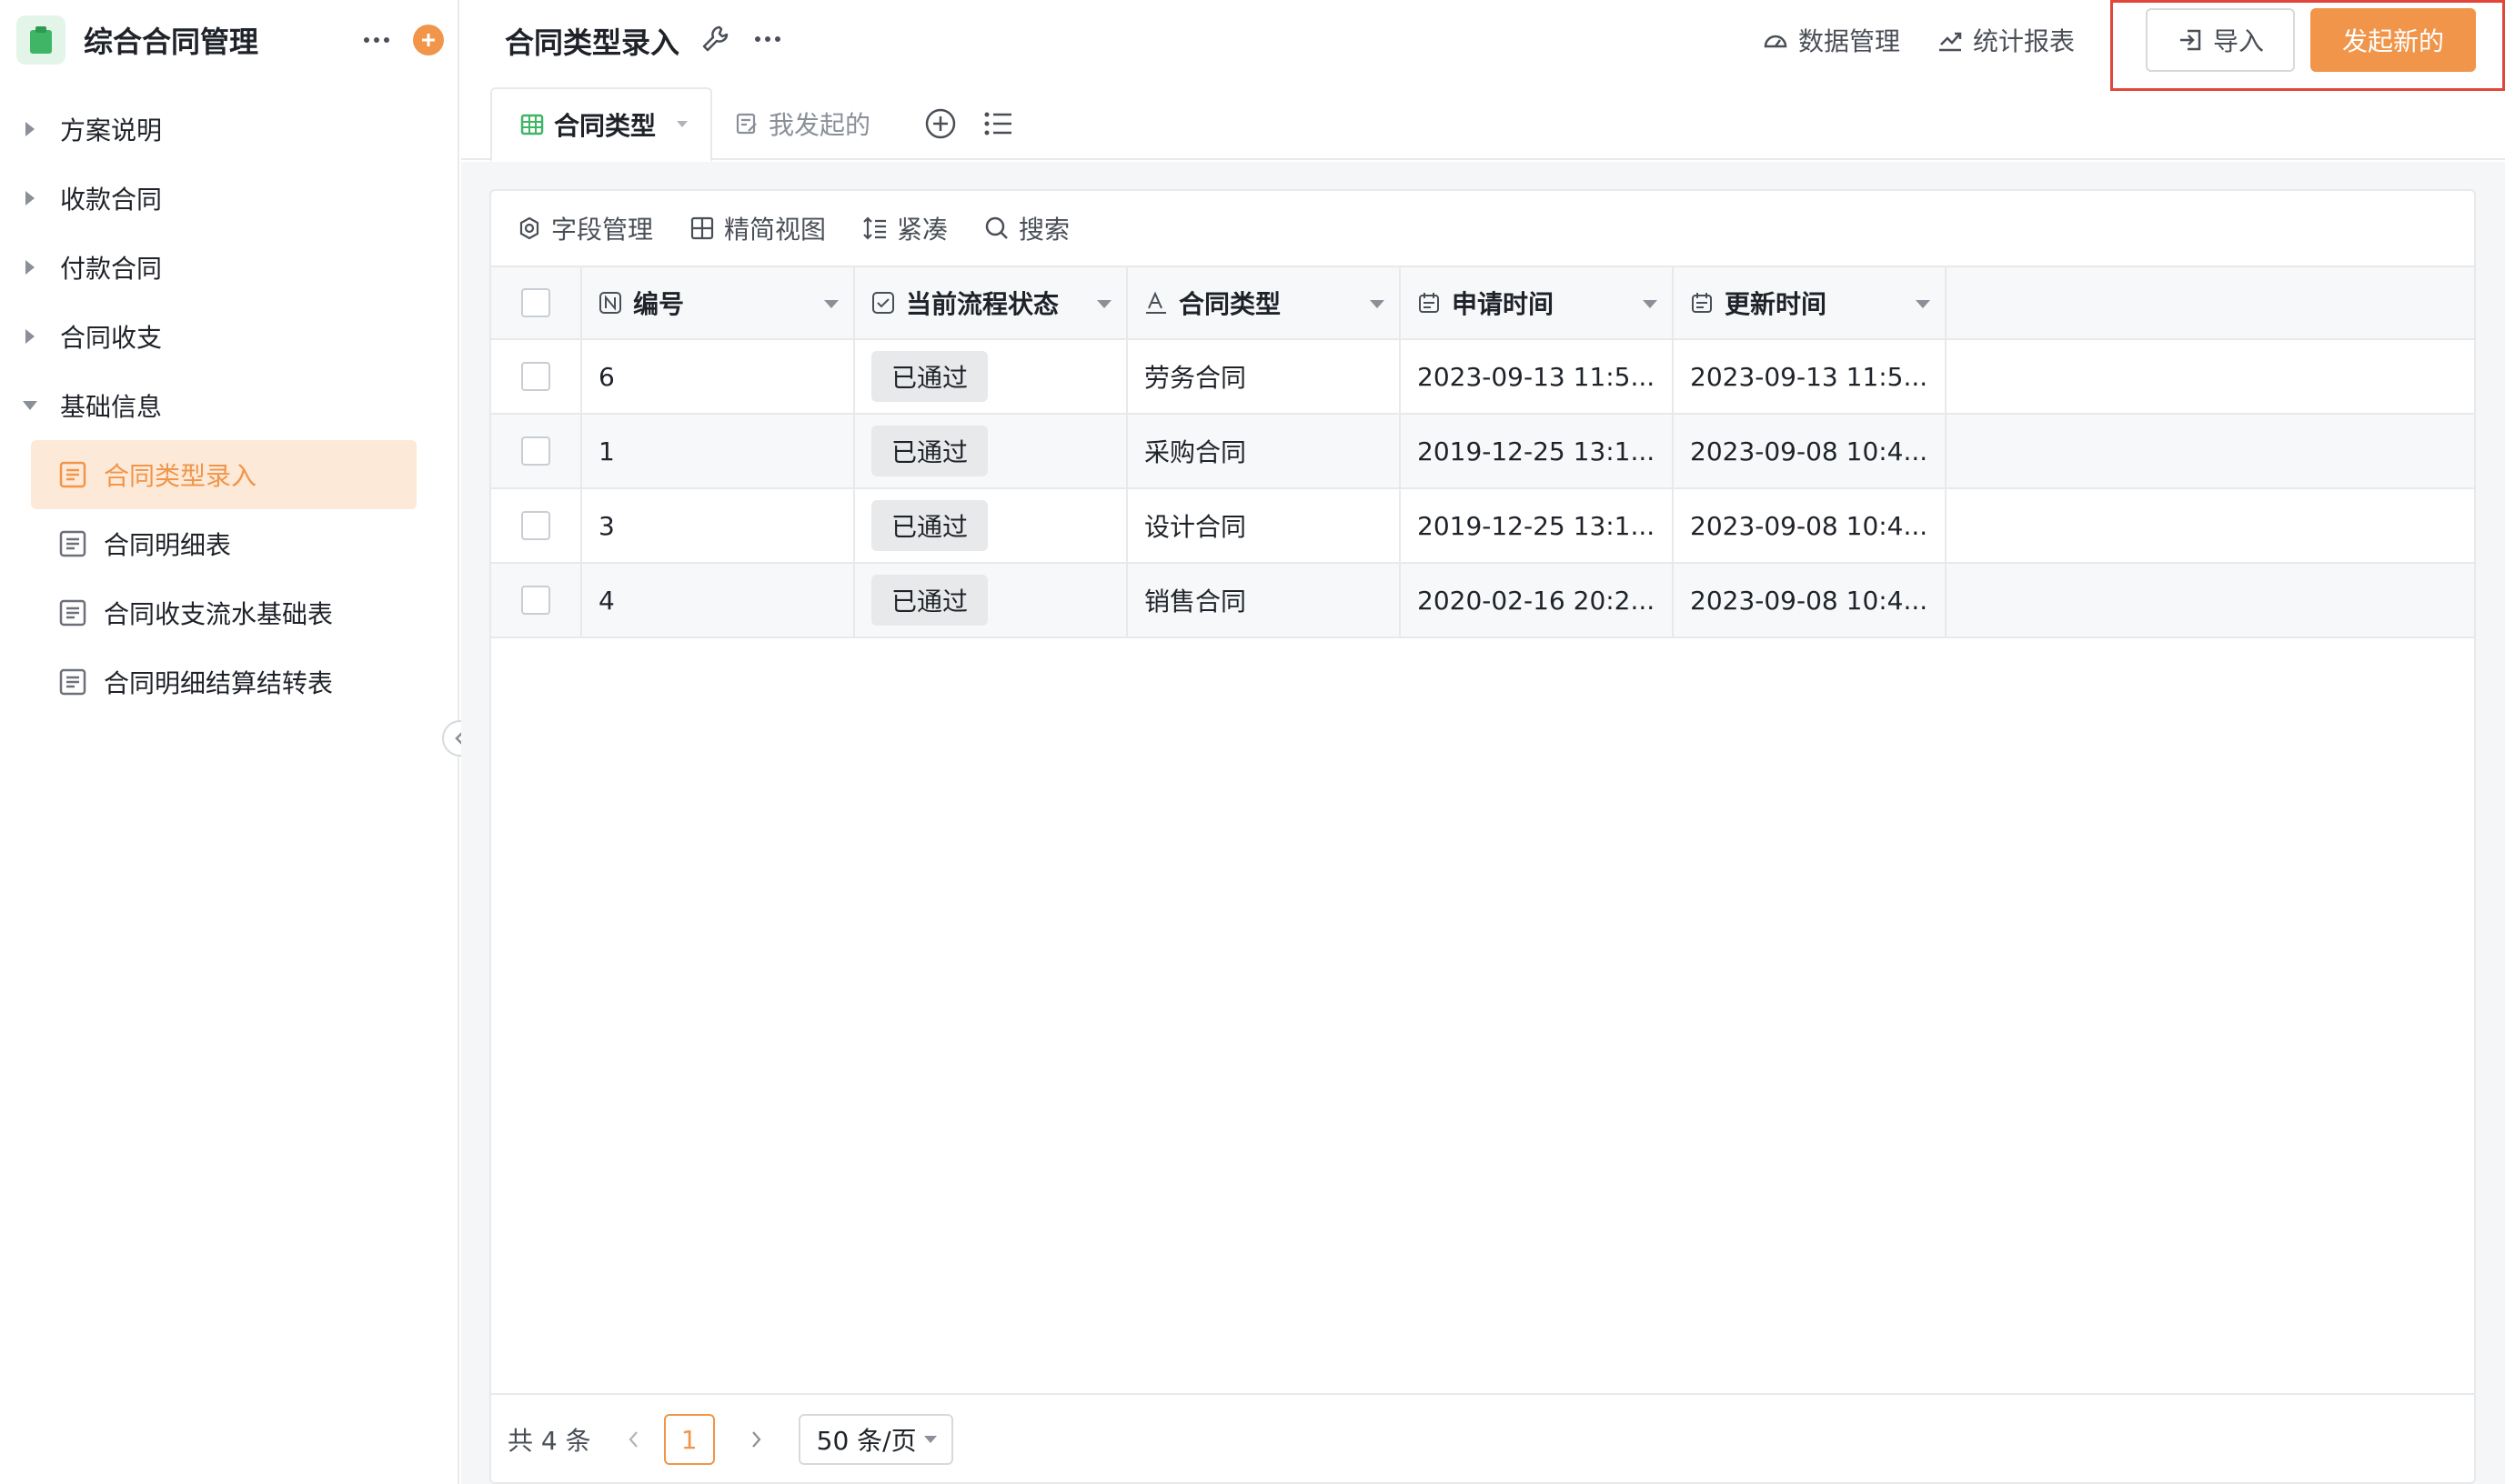 The height and width of the screenshot is (1484, 2505). What do you see at coordinates (605, 126) in the screenshot?
I see `tab-label: 合同类型` at bounding box center [605, 126].